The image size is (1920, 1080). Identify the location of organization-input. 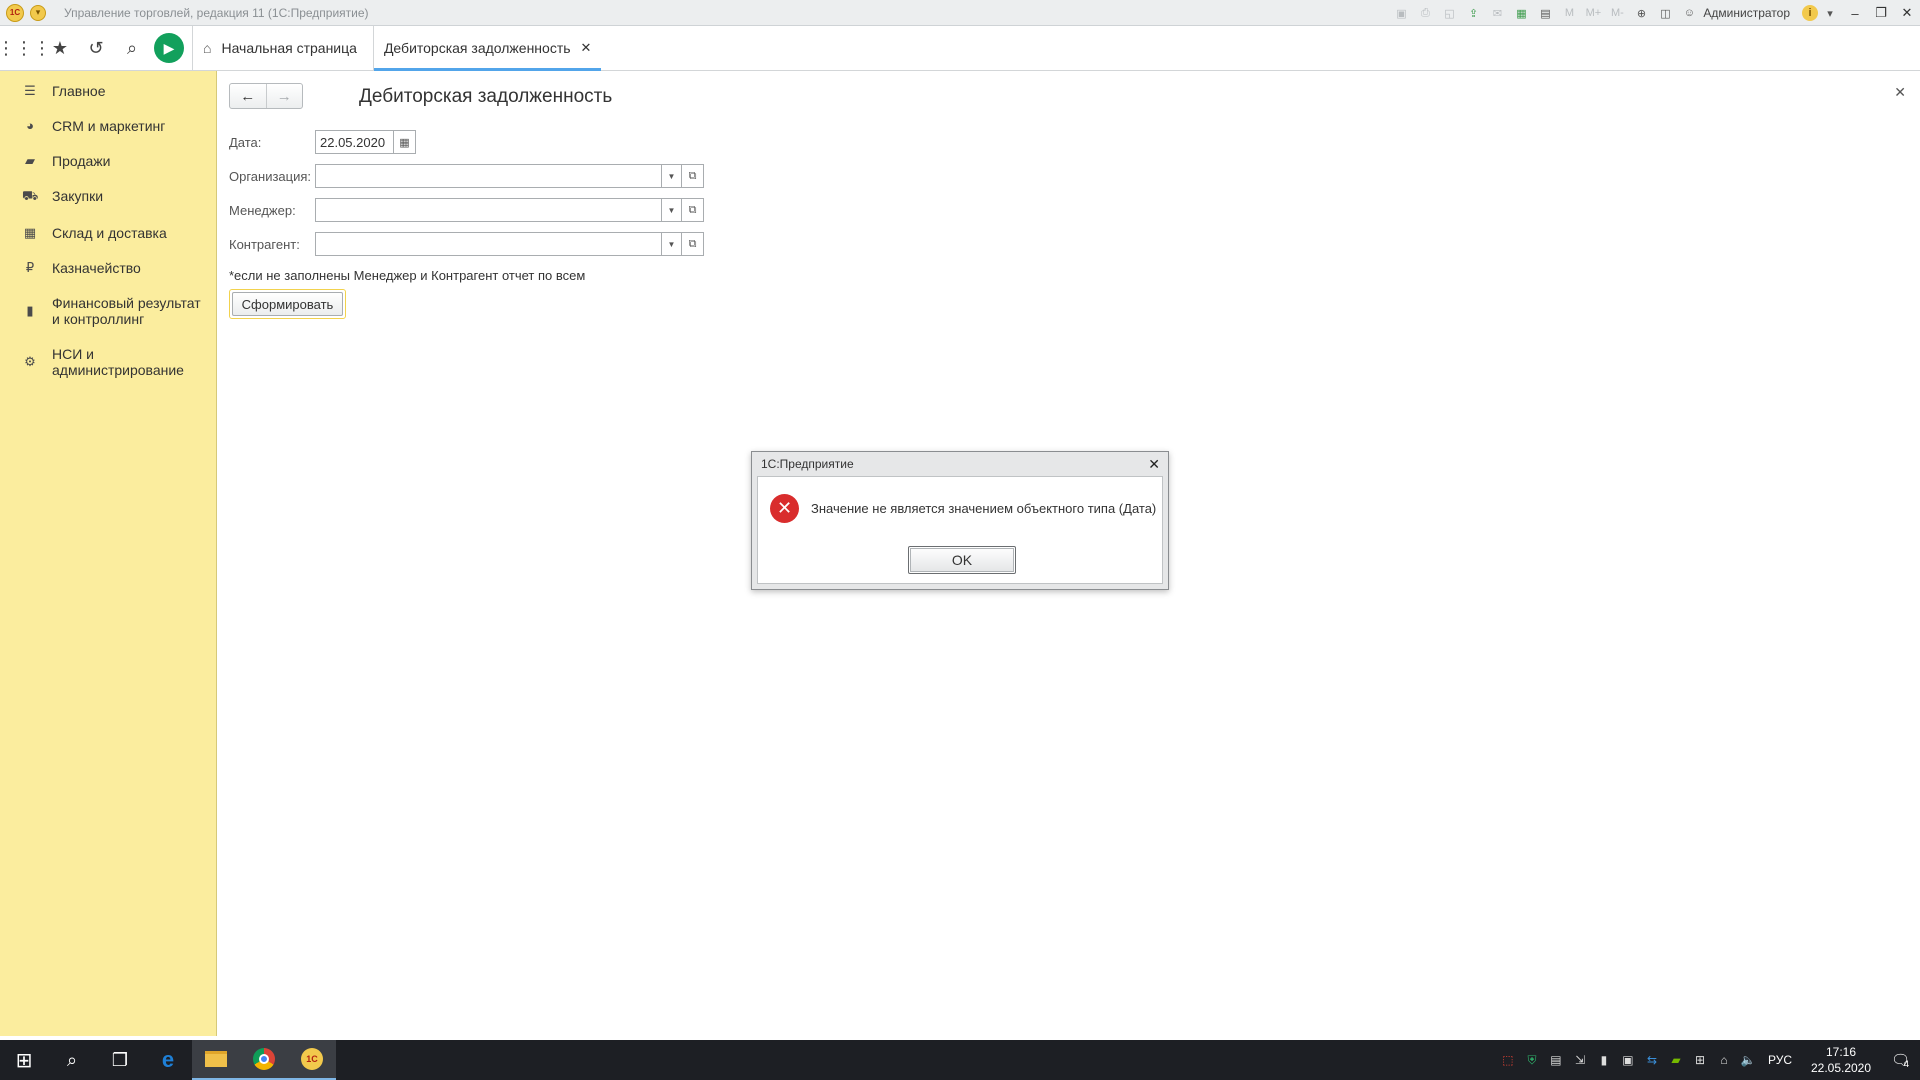
(488, 176).